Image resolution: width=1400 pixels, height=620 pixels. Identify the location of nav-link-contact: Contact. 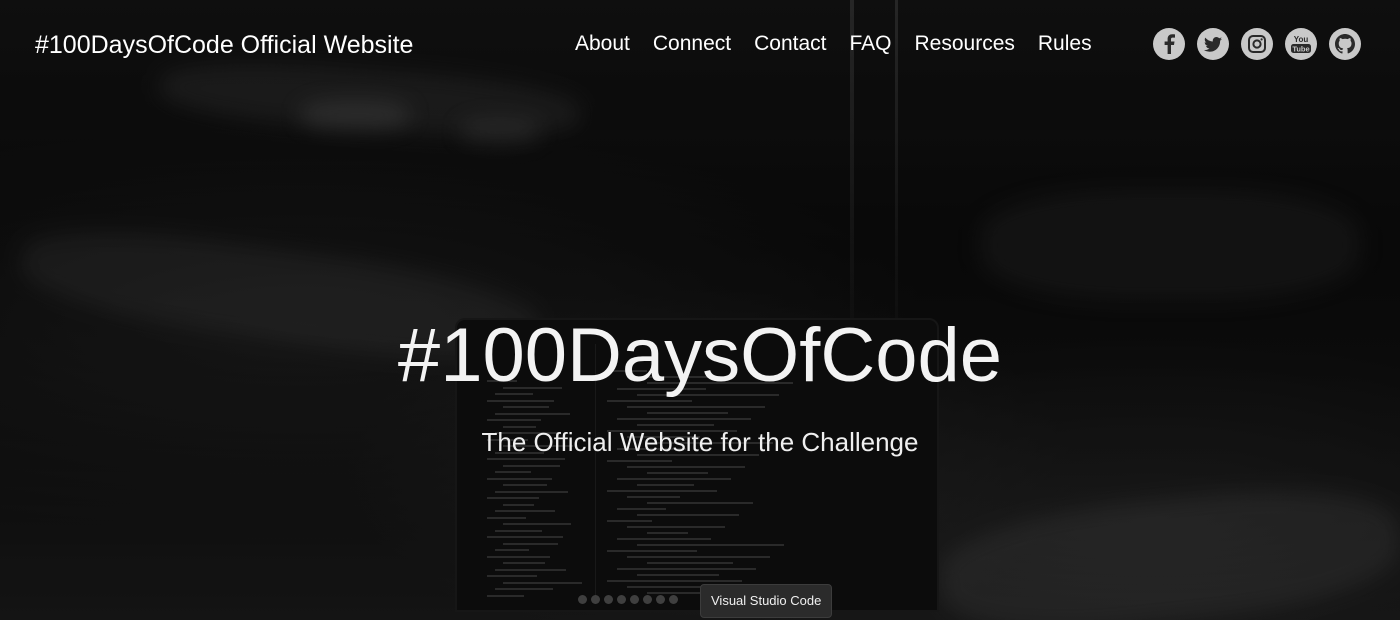
(790, 44).